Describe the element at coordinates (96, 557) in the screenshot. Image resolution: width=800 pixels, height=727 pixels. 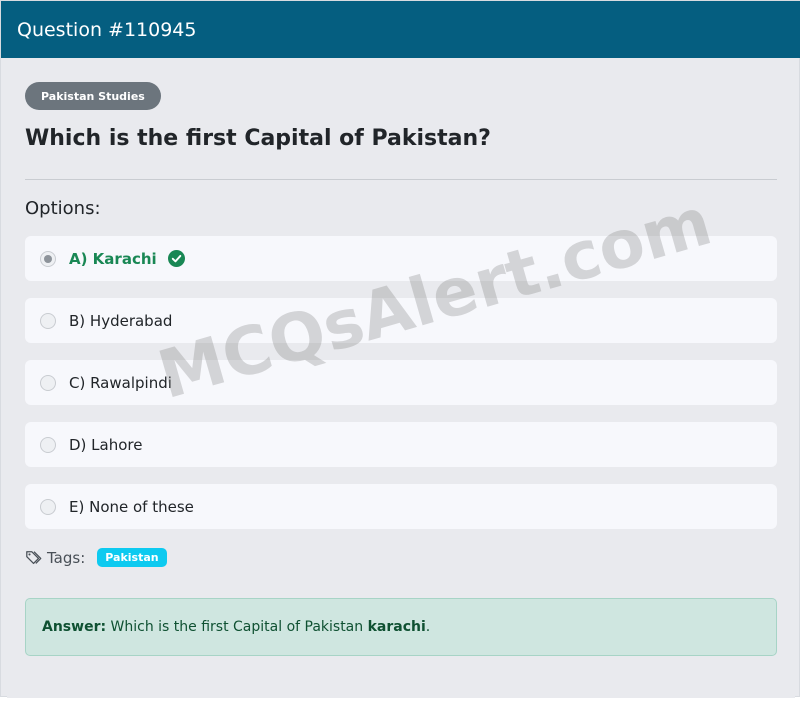
I see `tags-row: Tags: Pakistan` at that location.